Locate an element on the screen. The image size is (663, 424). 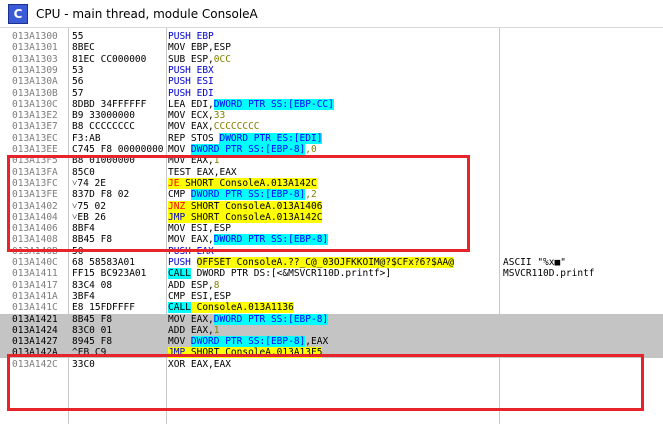
row-instruction: CALL ConsoleA.013A1136 is located at coordinates (333, 308).